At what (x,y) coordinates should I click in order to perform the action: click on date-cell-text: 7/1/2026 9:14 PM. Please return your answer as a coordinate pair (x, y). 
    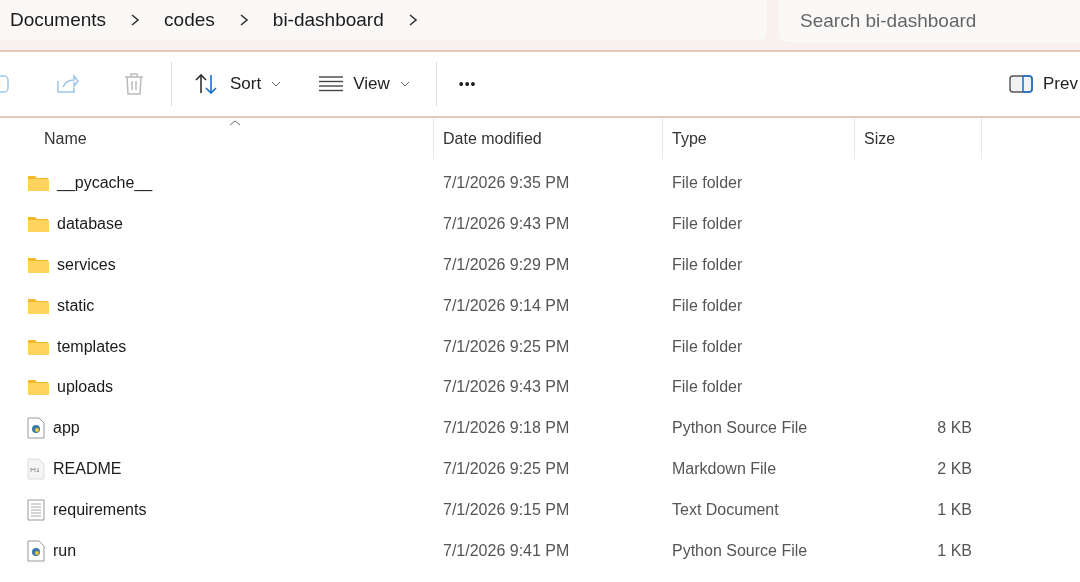
    Looking at the image, I should click on (506, 305).